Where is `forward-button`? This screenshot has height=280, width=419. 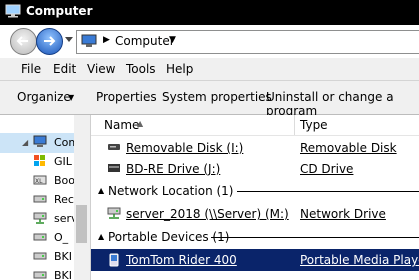 forward-button is located at coordinates (49, 41).